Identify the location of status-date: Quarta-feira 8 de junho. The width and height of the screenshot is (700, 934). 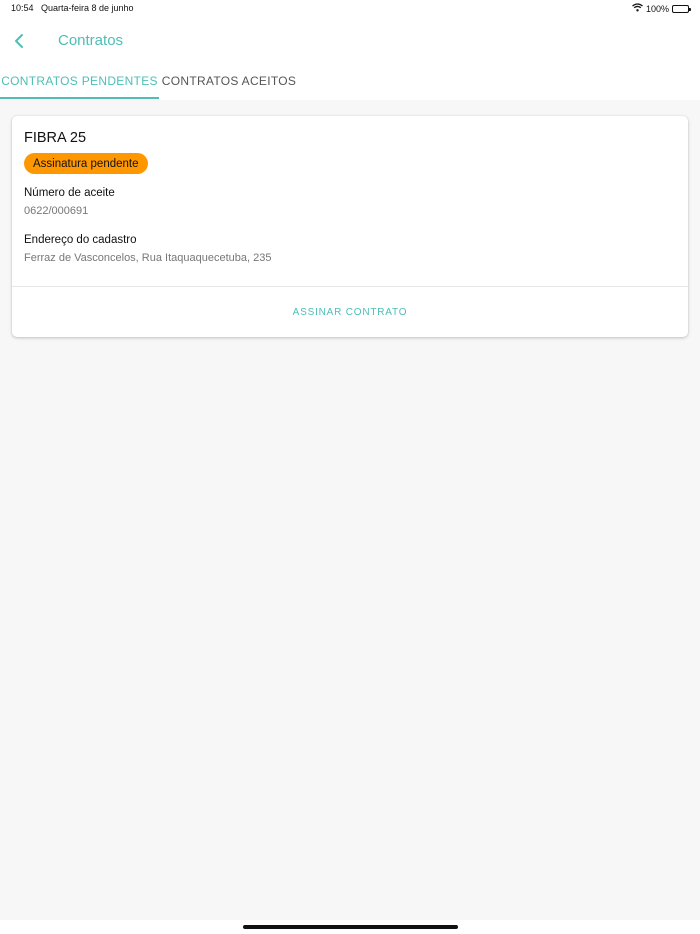
(87, 8).